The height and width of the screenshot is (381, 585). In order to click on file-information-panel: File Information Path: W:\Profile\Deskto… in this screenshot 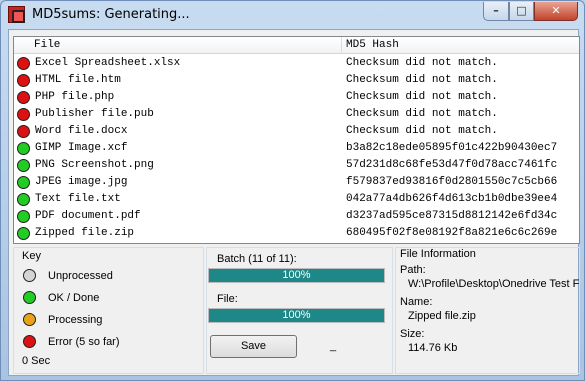, I will do `click(487, 310)`.